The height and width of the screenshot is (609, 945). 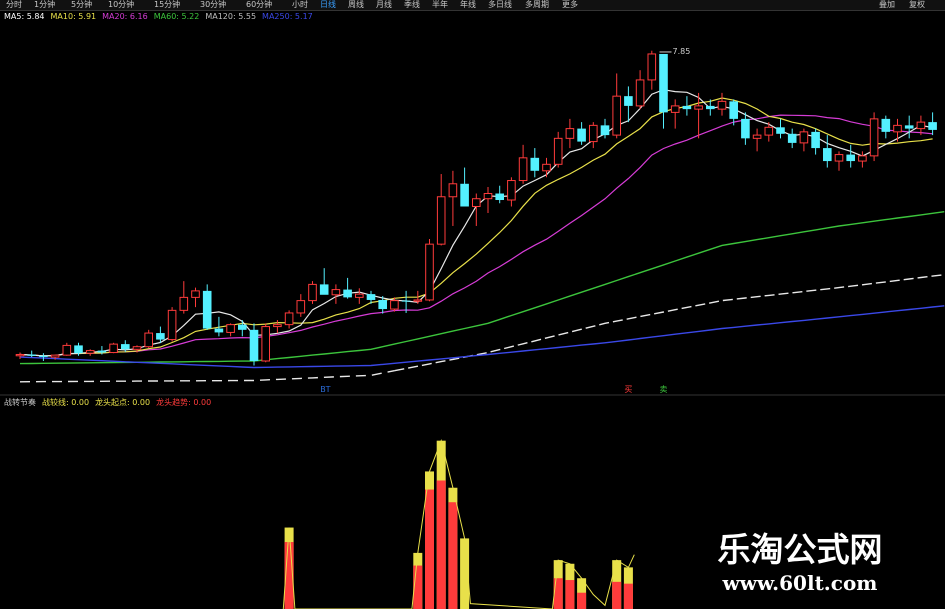 I want to click on ma-line-ma120-right, so click(x=669, y=323).